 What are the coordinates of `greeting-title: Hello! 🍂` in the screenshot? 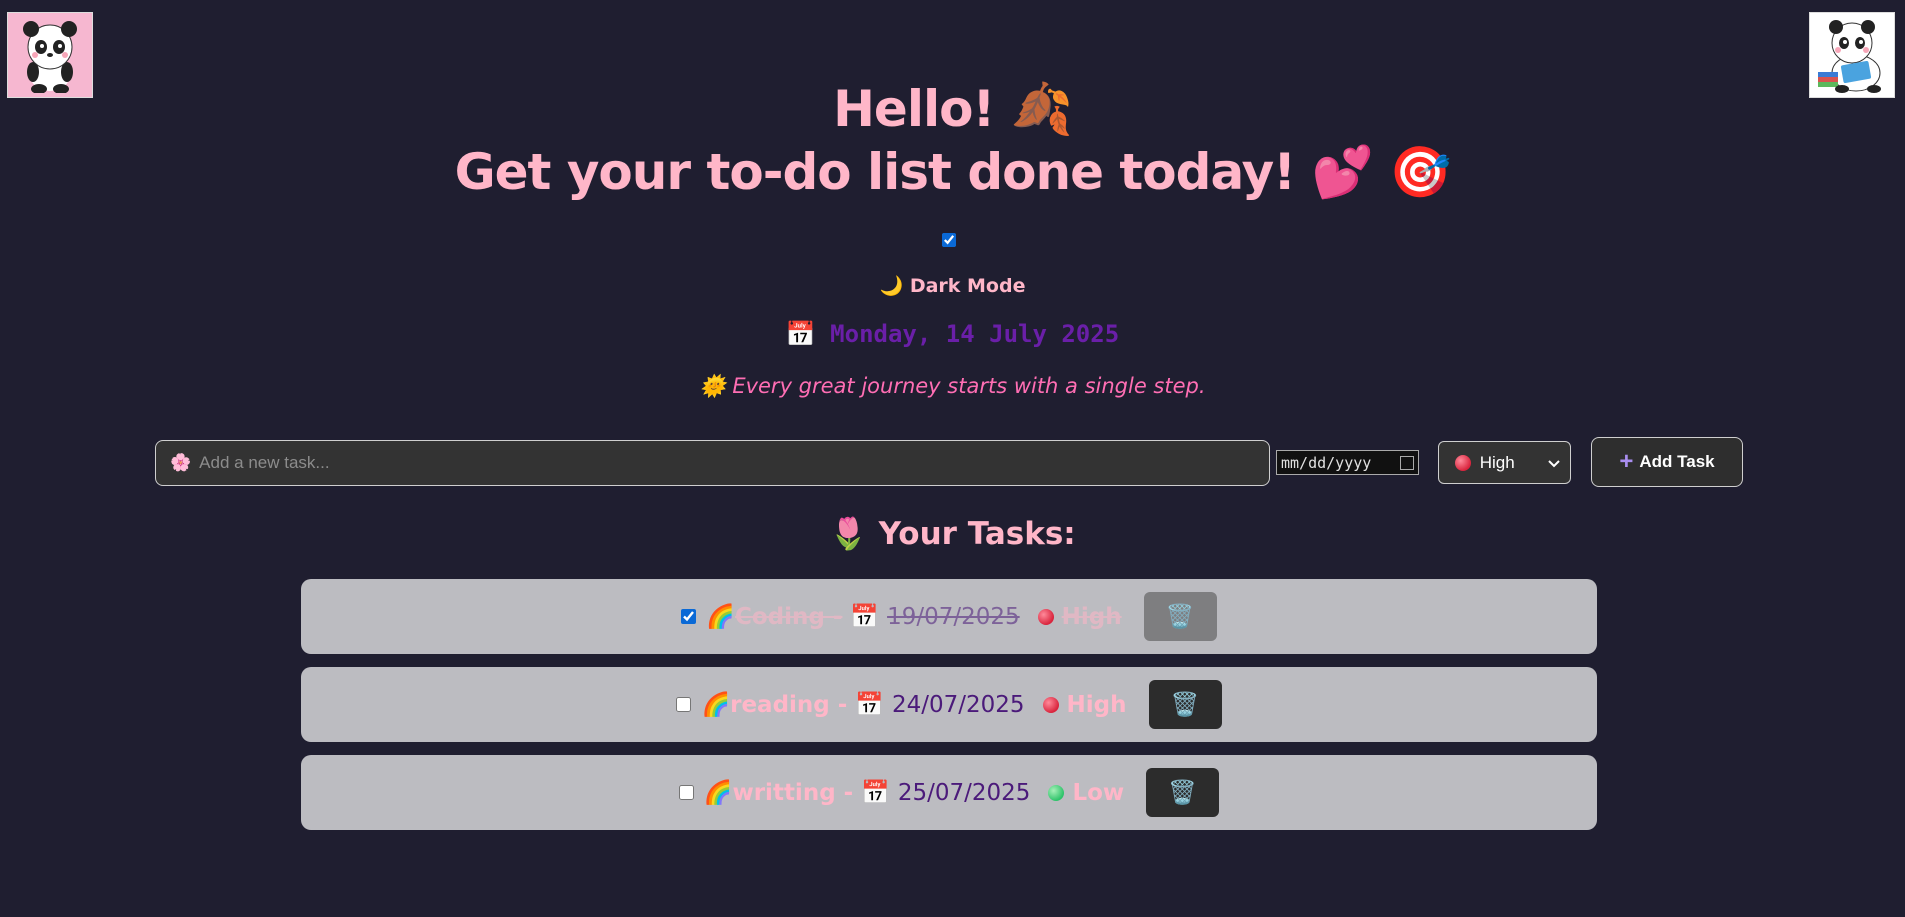 It's located at (952, 109).